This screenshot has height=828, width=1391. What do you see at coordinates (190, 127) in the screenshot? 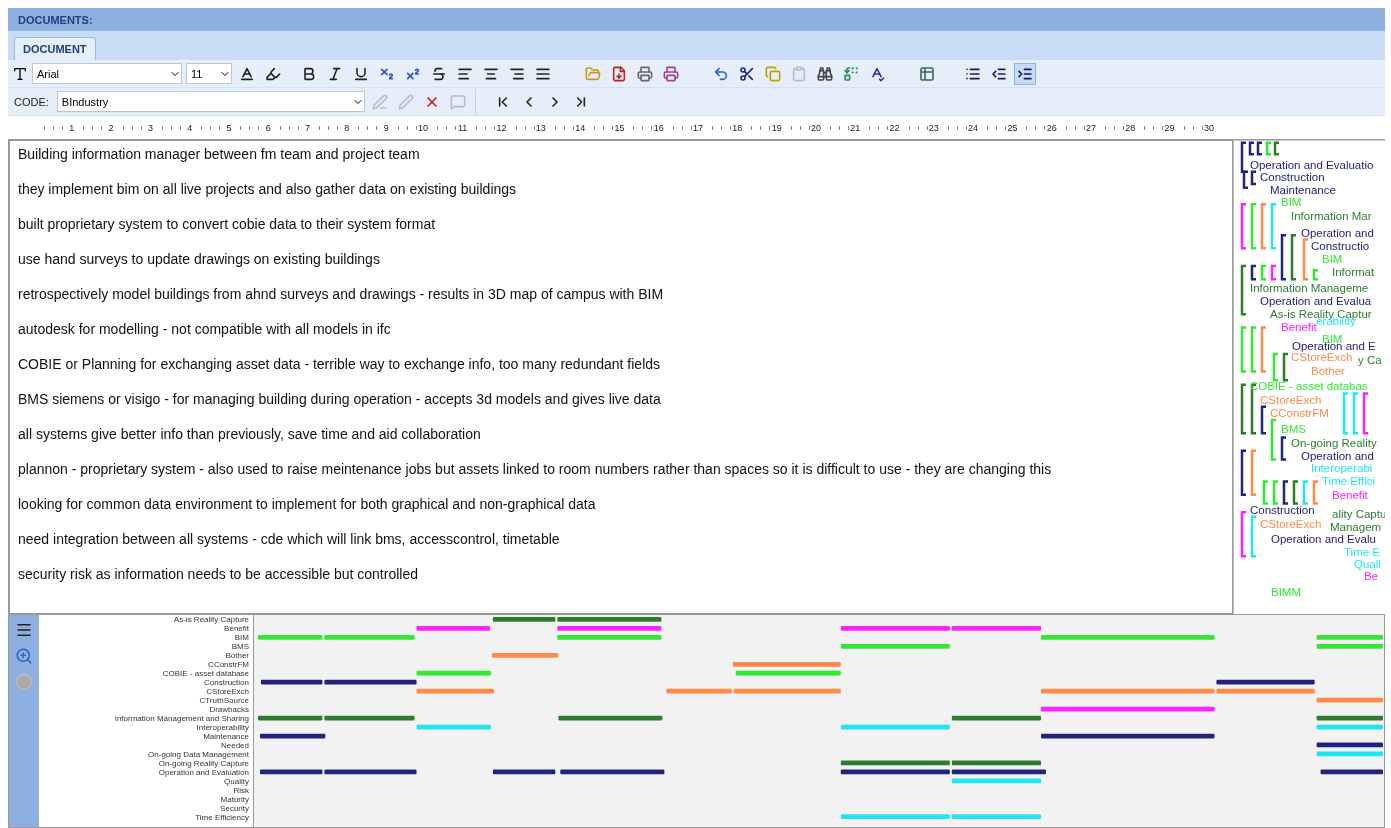
I see `ruler-number: 4` at bounding box center [190, 127].